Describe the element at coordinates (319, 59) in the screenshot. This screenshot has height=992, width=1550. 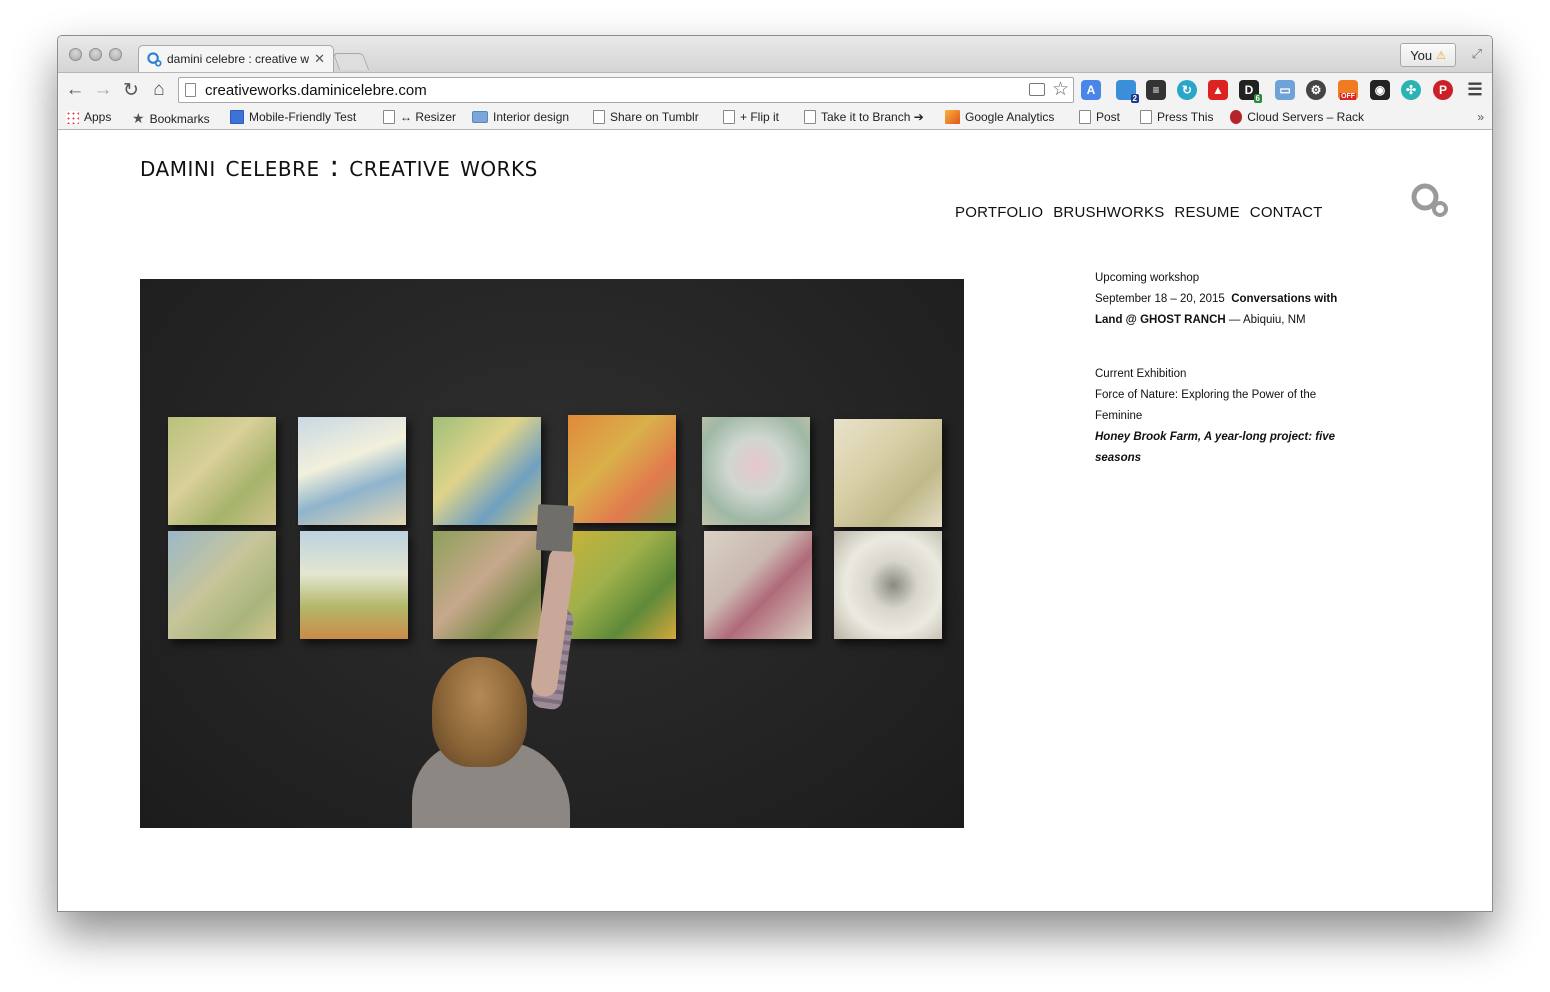
I see `tab-close-icon: ✕` at that location.